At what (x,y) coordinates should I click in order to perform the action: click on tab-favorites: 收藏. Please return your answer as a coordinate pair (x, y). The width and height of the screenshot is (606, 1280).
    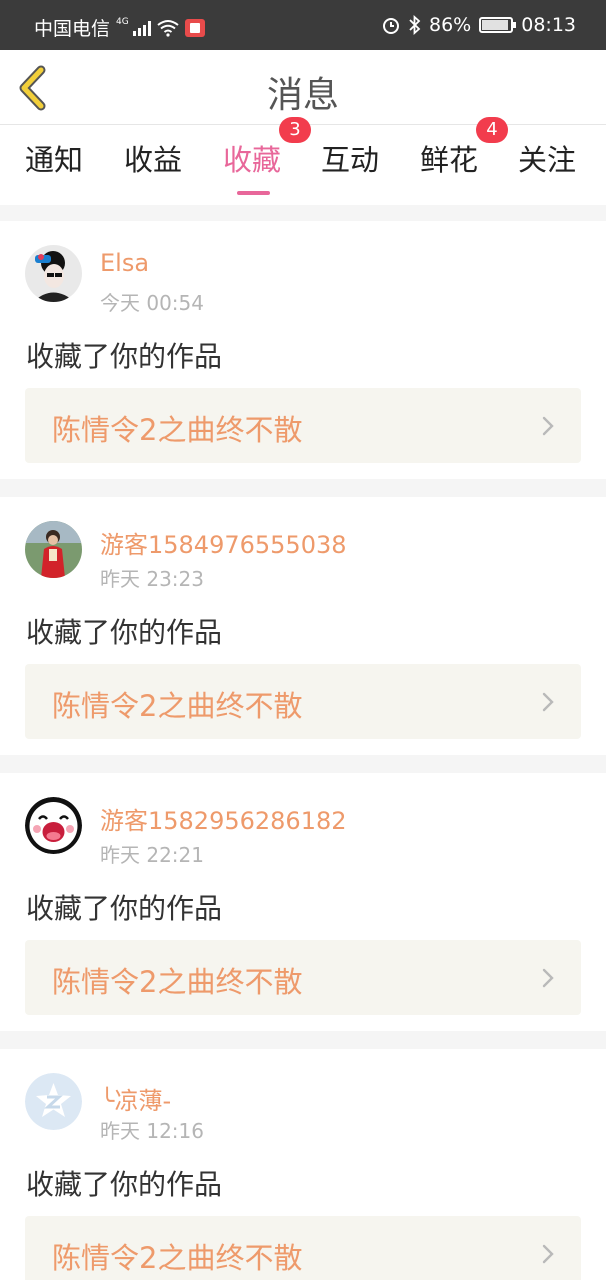
    Looking at the image, I should click on (252, 166).